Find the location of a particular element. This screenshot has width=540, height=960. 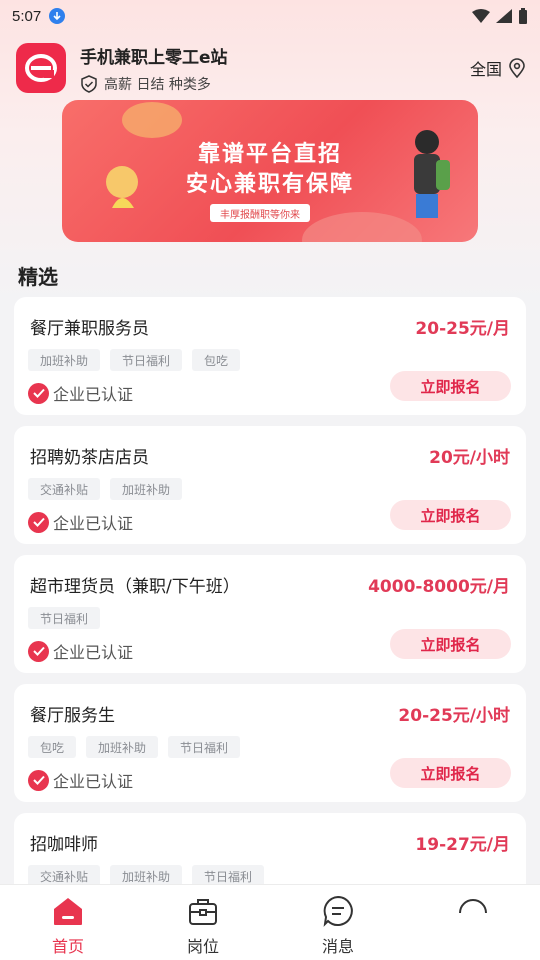

app-name: 手机兼职上零工e站 is located at coordinates (154, 57).